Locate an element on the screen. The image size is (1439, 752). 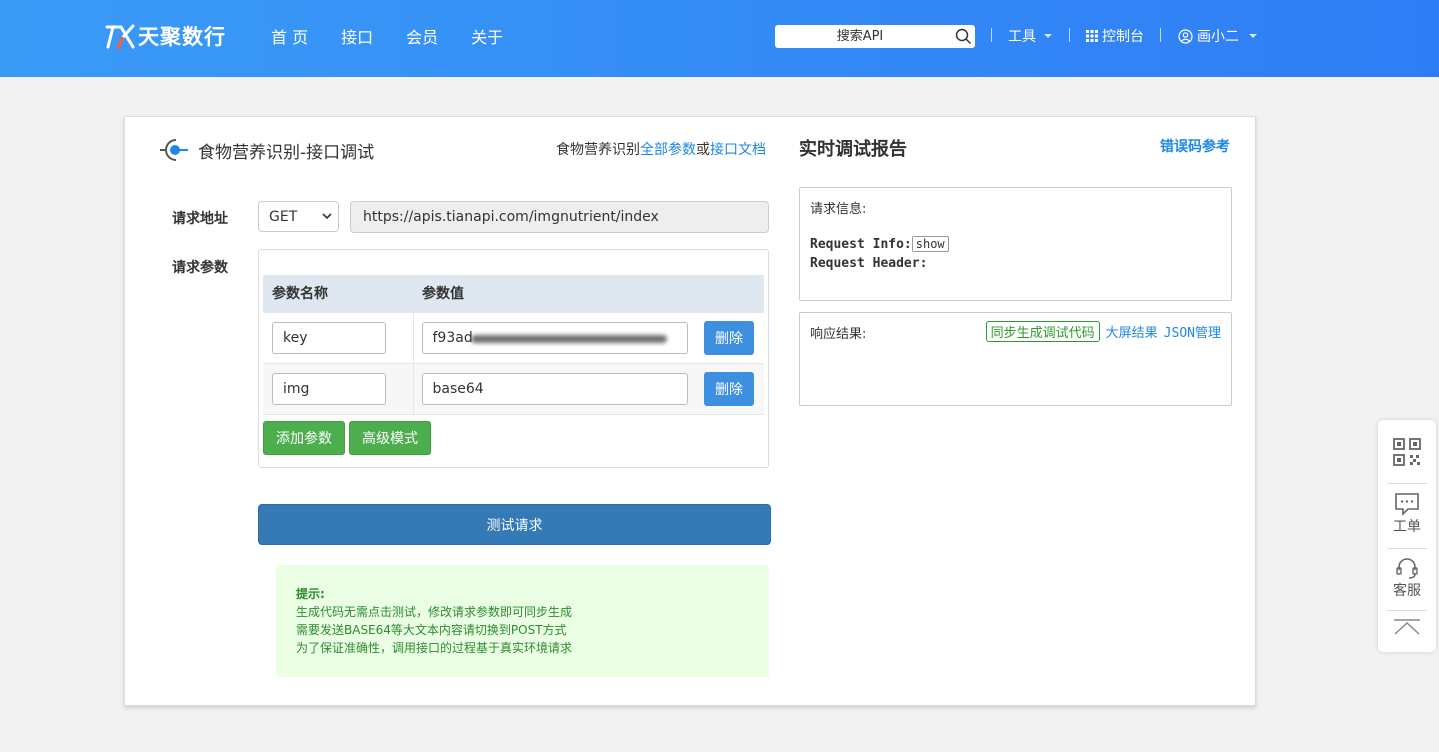
add-param-button: 添加参数 is located at coordinates (304, 438).